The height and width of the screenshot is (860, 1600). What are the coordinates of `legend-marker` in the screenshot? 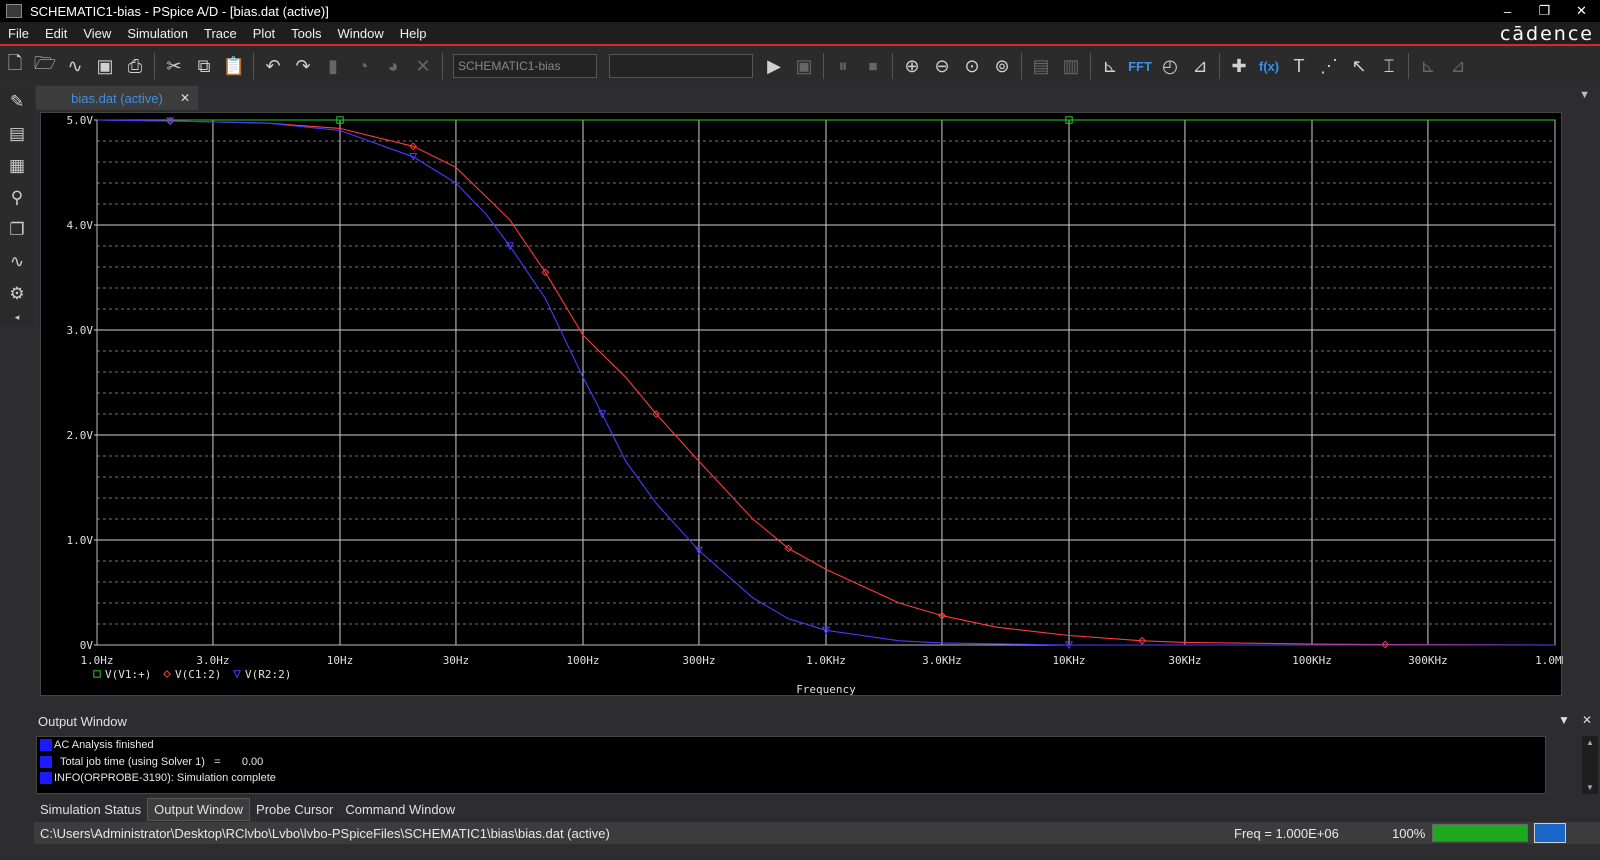 It's located at (237, 674).